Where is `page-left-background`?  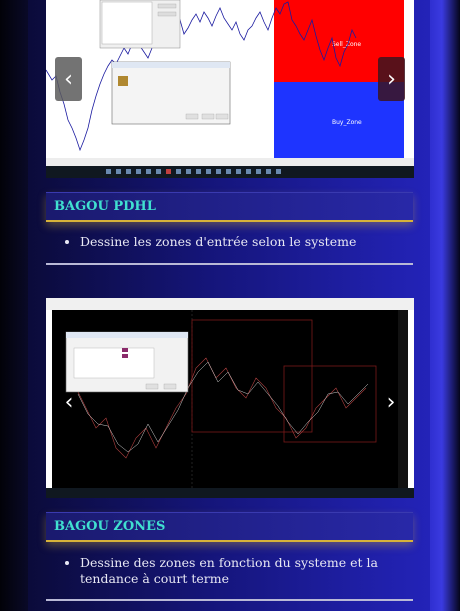 page-left-background is located at coordinates (15, 305).